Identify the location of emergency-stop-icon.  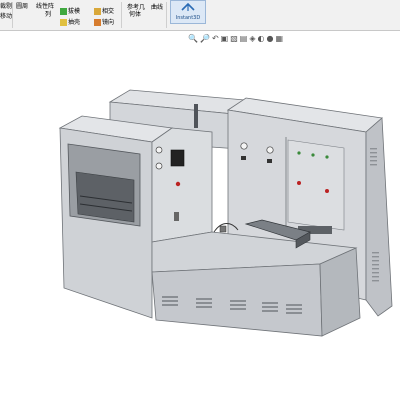
(178, 184).